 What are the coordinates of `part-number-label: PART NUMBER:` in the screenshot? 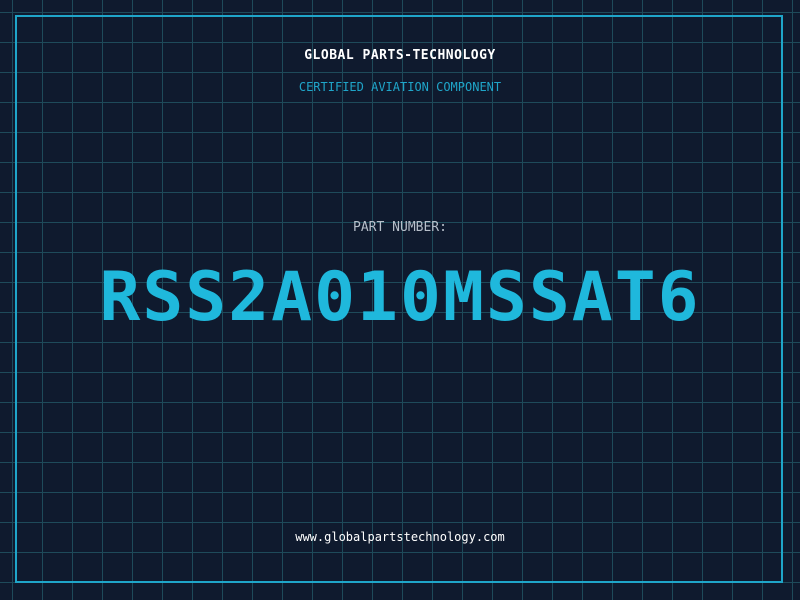 It's located at (400, 227).